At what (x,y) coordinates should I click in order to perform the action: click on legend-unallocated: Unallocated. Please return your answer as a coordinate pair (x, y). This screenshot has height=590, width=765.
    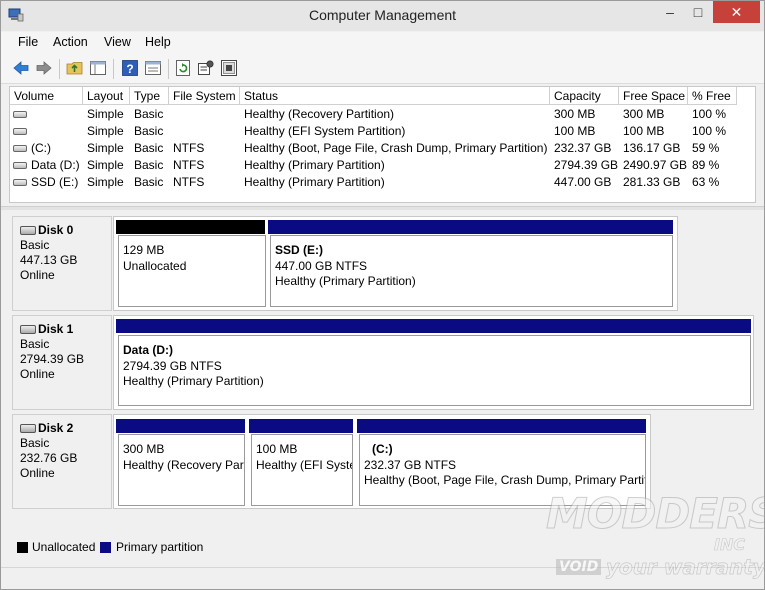
    Looking at the image, I should click on (64, 547).